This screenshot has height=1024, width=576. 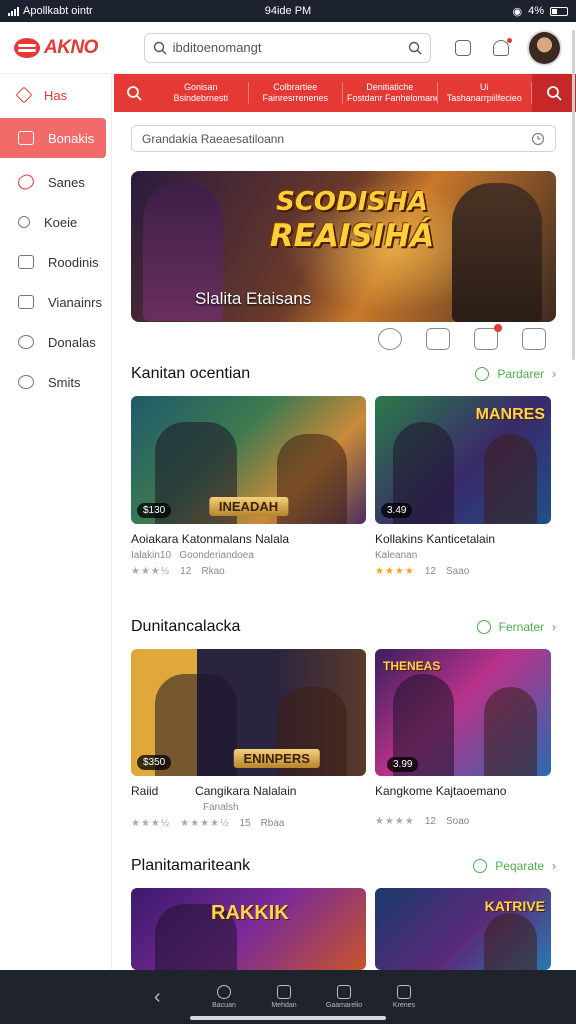 What do you see at coordinates (403, 764) in the screenshot?
I see `price-badge: 3.99` at bounding box center [403, 764].